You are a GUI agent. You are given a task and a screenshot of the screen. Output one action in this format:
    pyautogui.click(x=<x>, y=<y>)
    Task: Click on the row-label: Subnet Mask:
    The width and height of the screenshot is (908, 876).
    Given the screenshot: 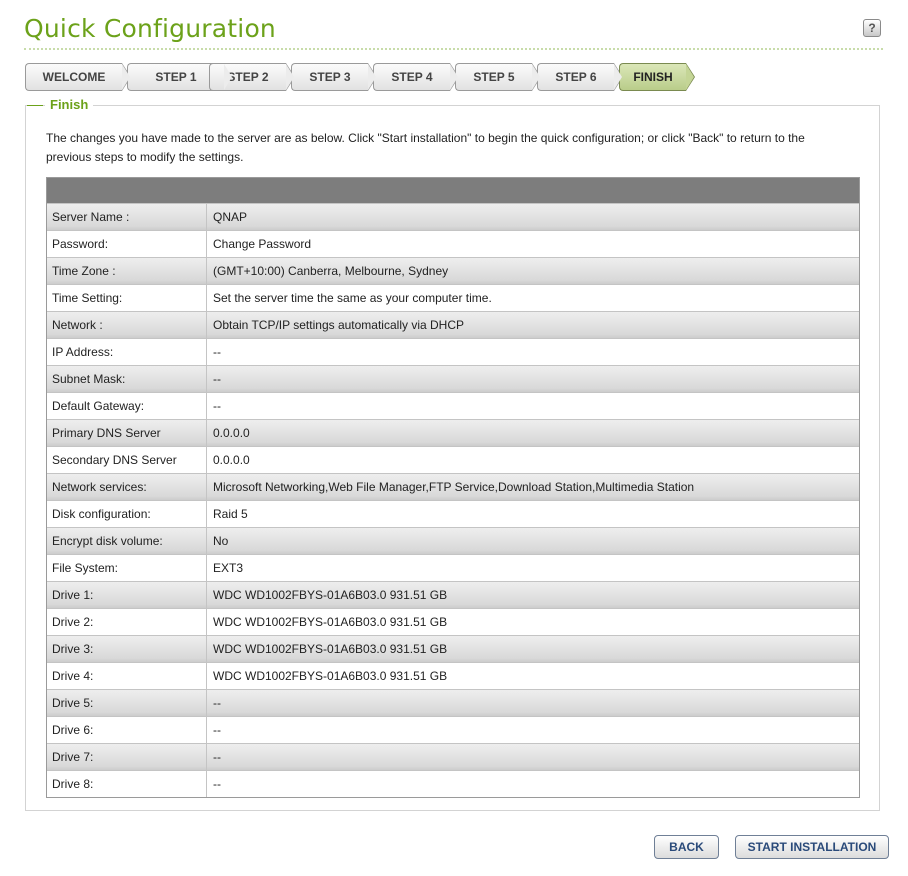 What is the action you would take?
    pyautogui.click(x=127, y=379)
    